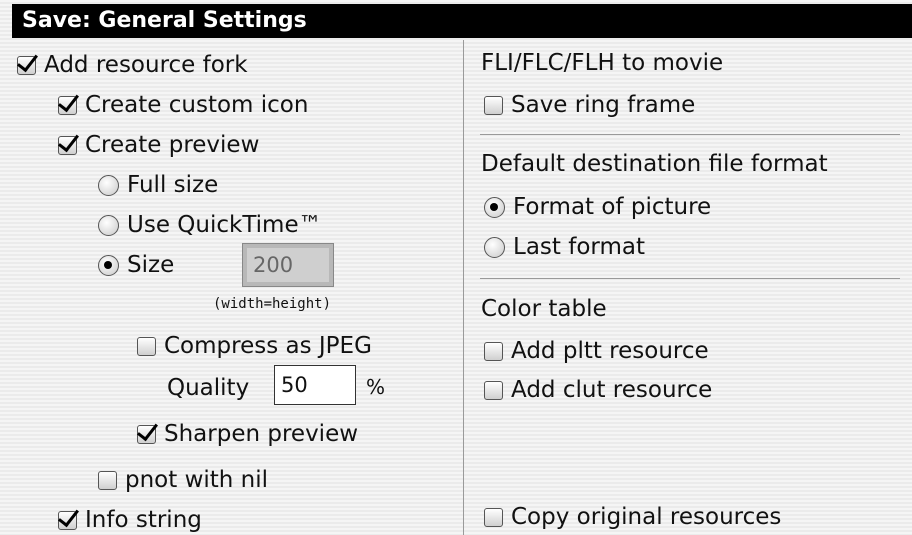  I want to click on compress-jpeg-label: Compress as JPEG, so click(268, 346).